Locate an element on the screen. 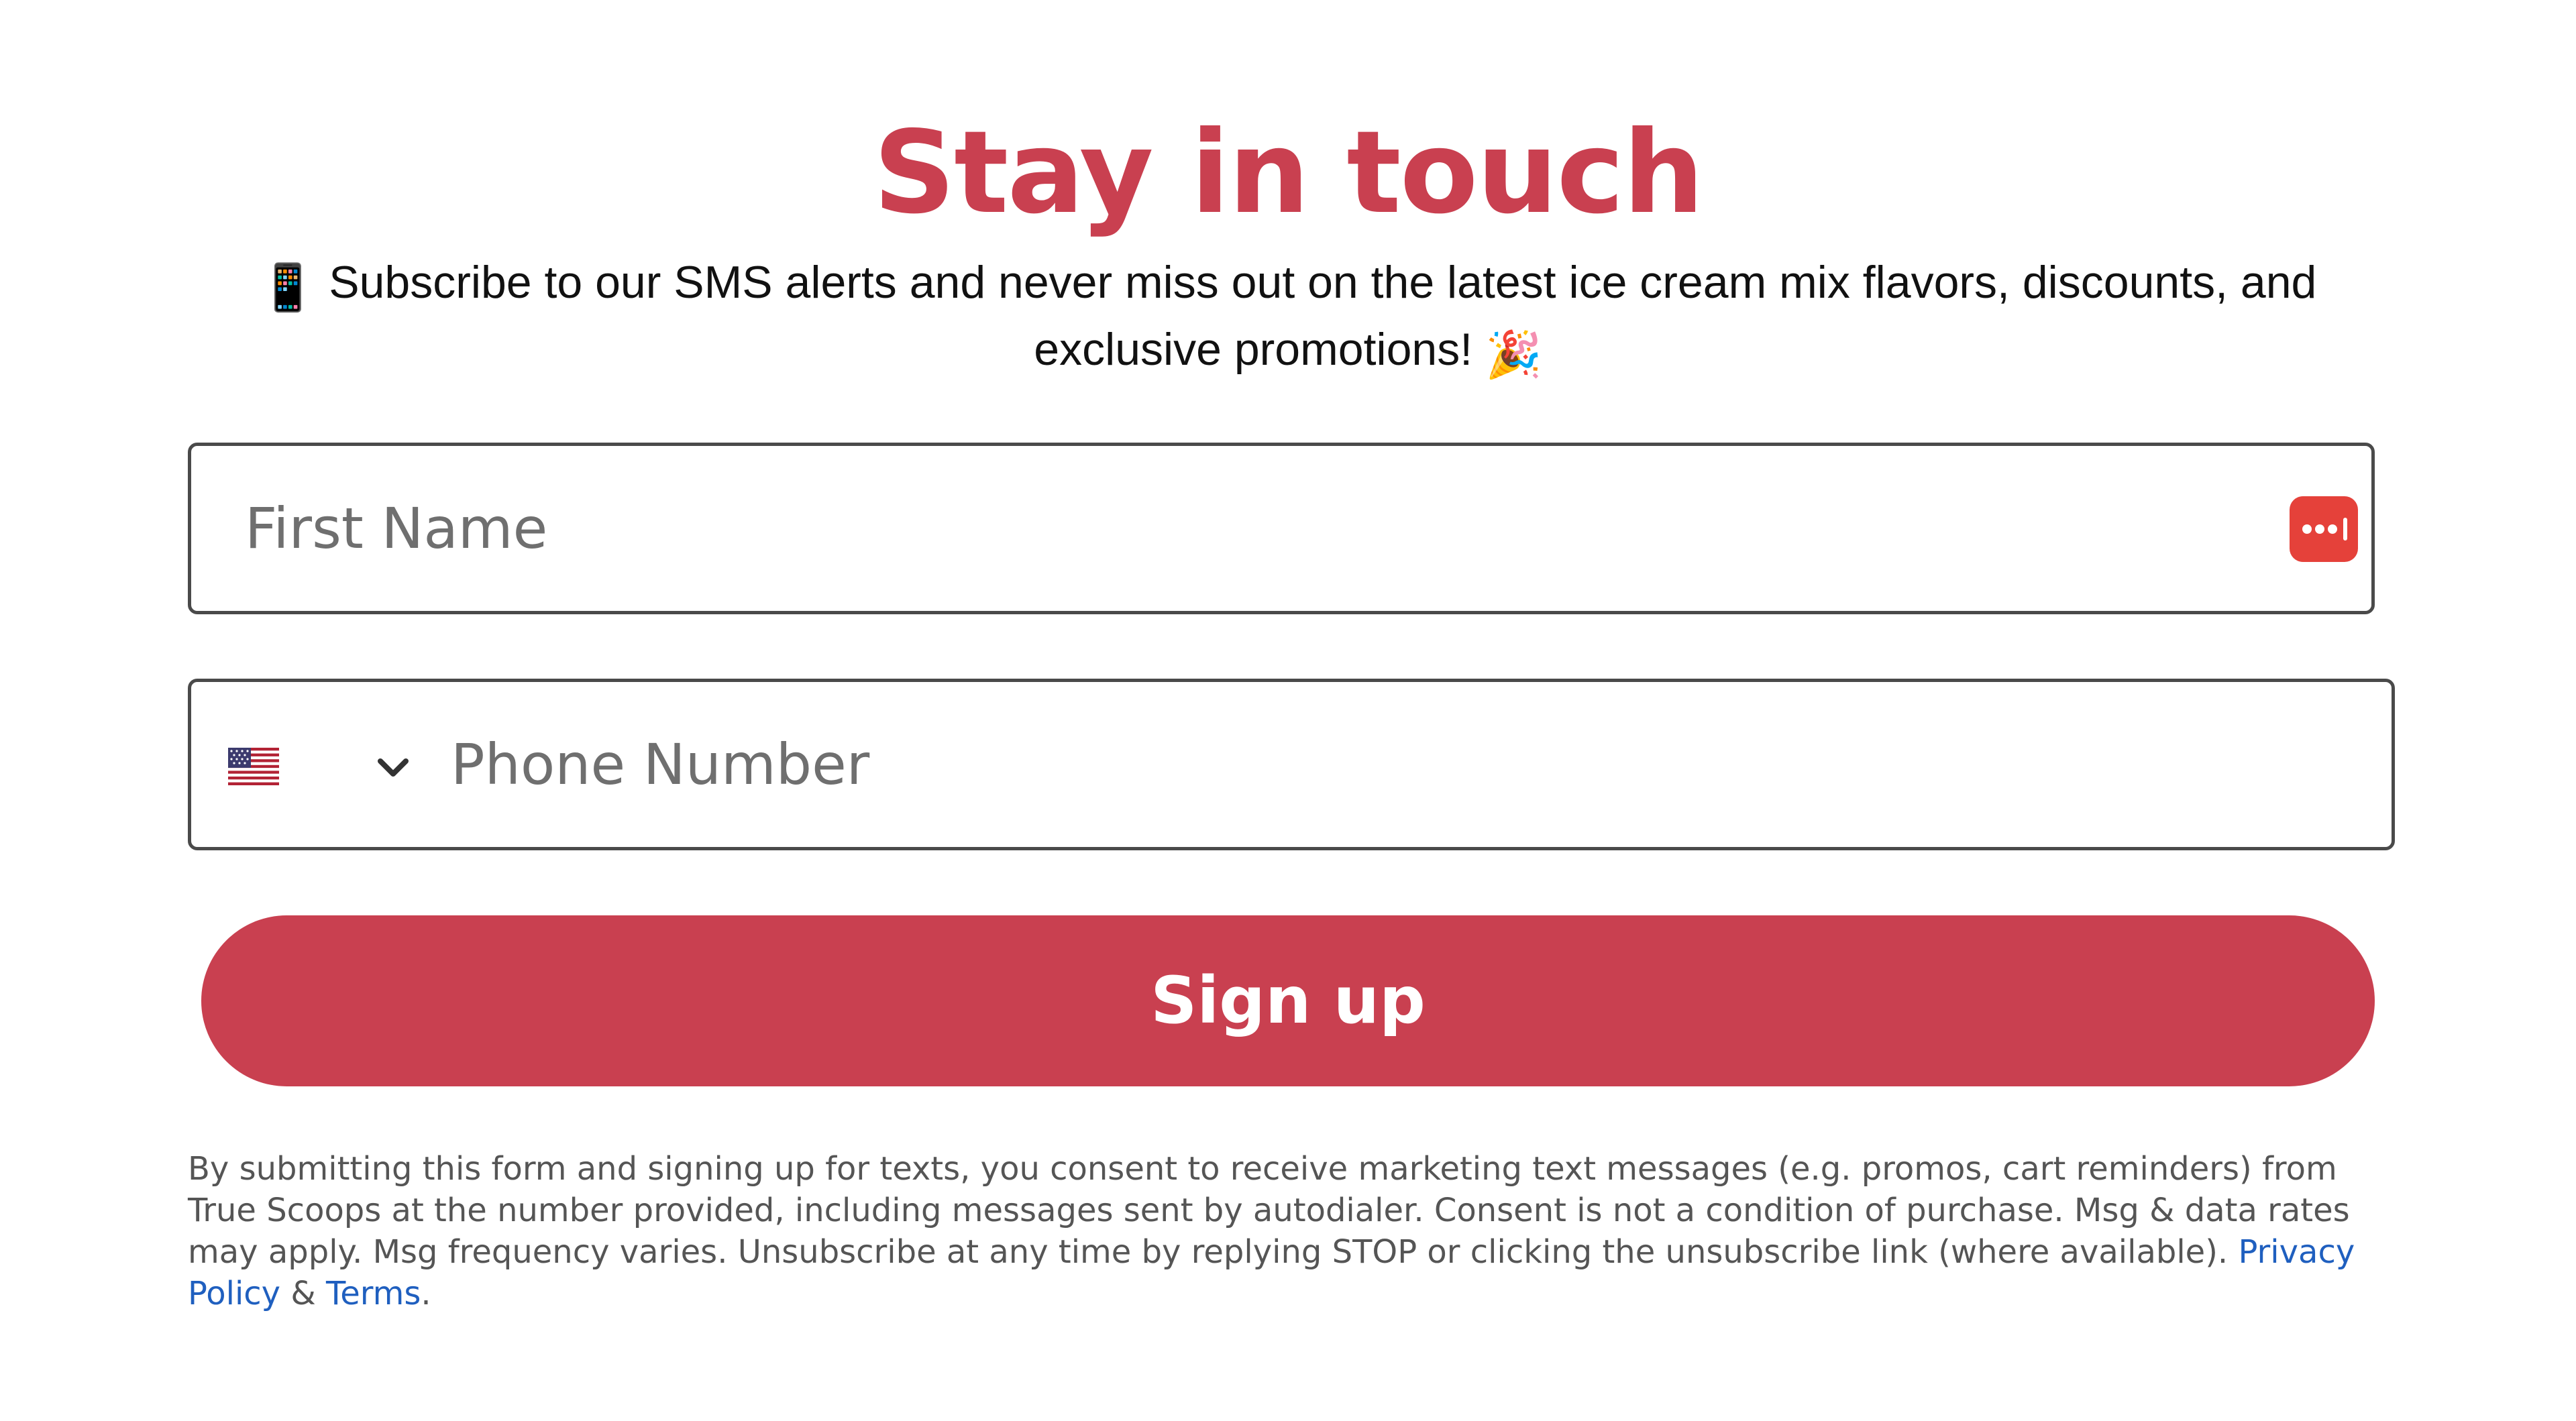  sign-up-button: Sign up is located at coordinates (1288, 1000).